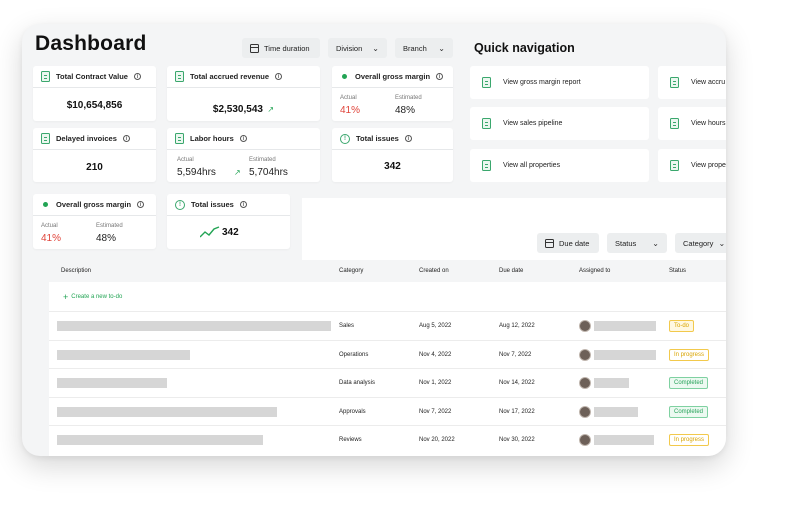 Image resolution: width=800 pixels, height=525 pixels. Describe the element at coordinates (435, 412) in the screenshot. I see `row-created: Nov 7, 2022` at that location.